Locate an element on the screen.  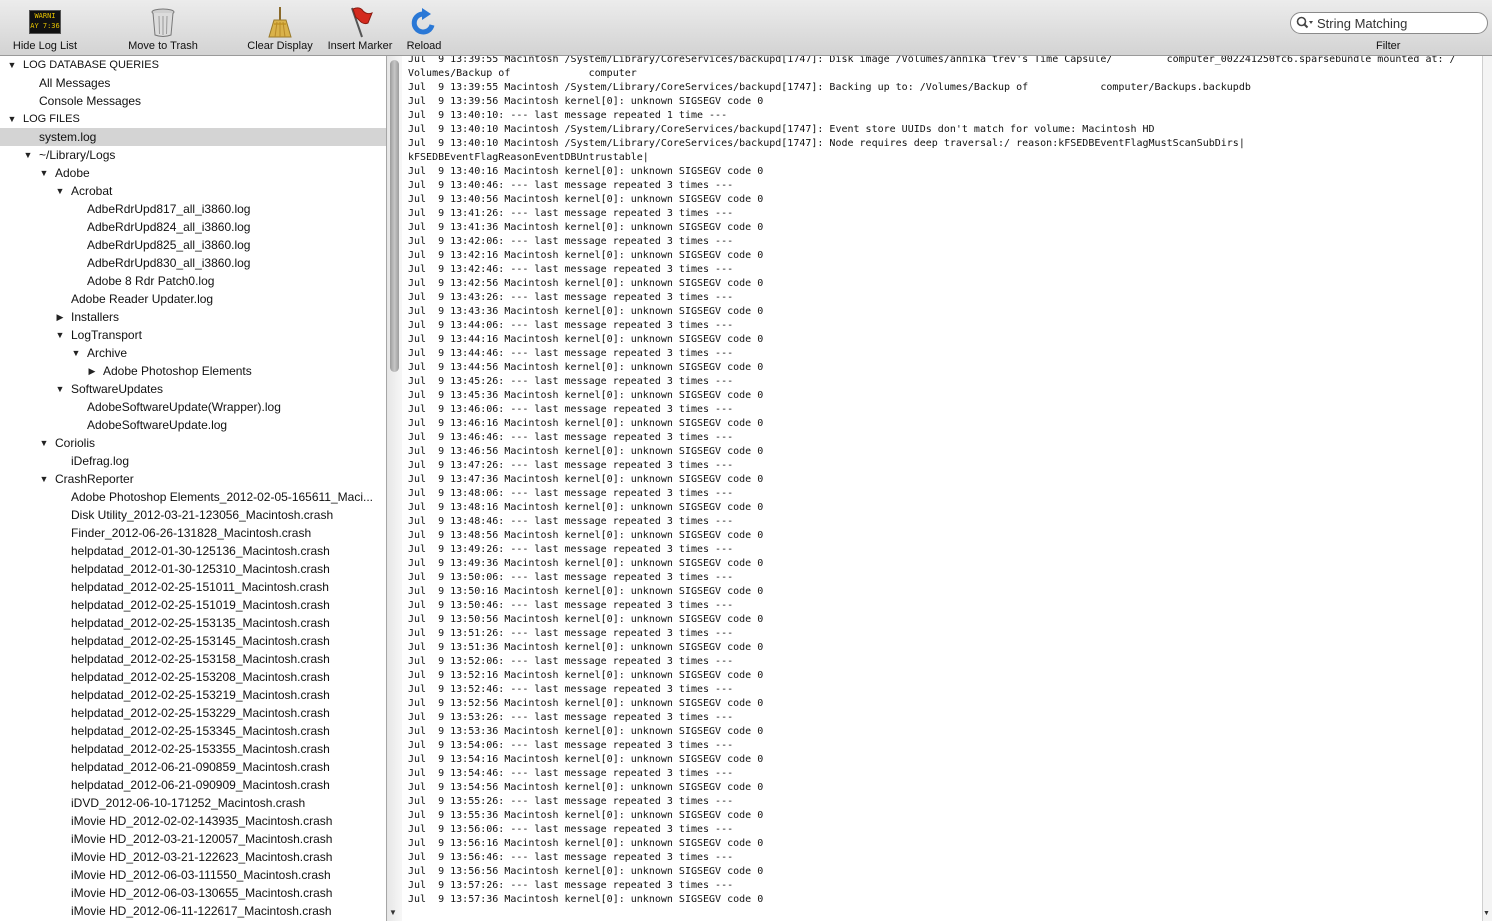
sidebar-item-label: AdbeRdrUpd825_all_i3860.log is located at coordinates (169, 245).